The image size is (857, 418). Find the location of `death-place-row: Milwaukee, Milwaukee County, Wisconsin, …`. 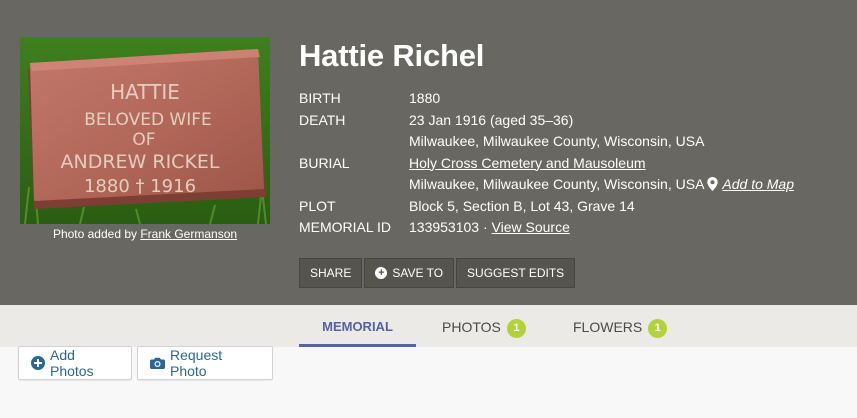

death-place-row: Milwaukee, Milwaukee County, Wisconsin, … is located at coordinates (546, 142).